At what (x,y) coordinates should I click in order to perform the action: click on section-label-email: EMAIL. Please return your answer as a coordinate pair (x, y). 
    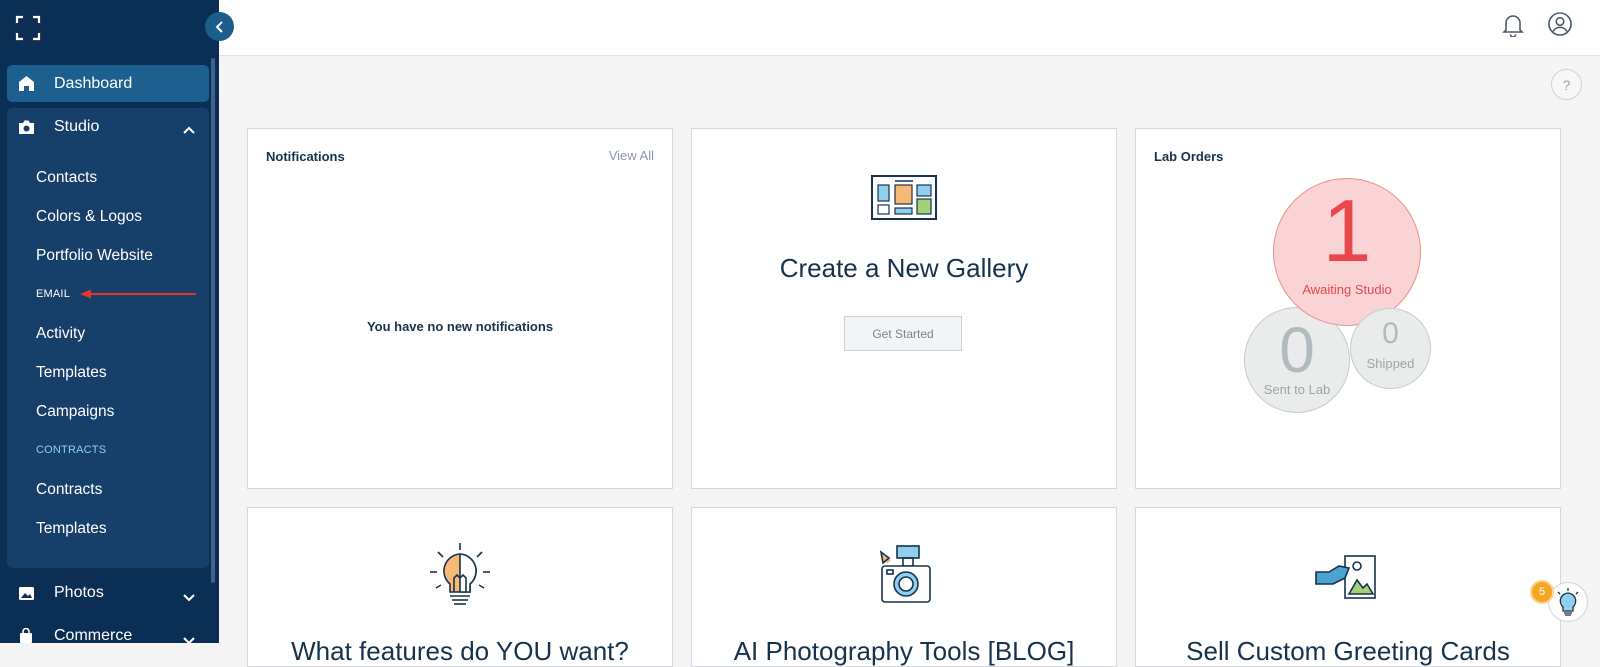
    Looking at the image, I should click on (53, 294).